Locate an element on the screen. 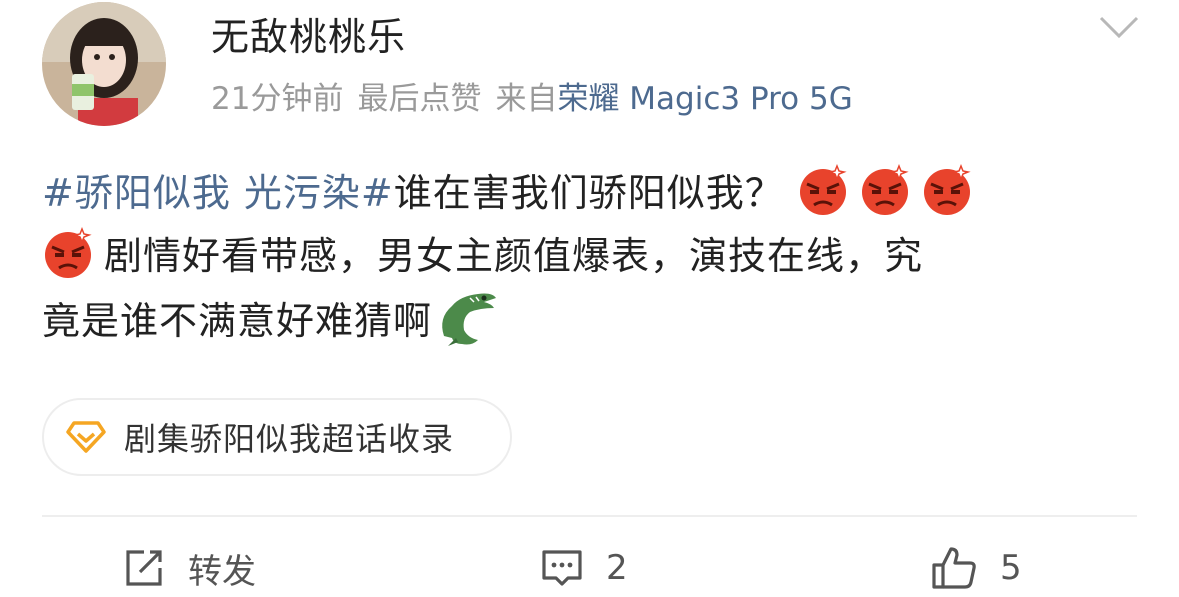 Image resolution: width=1179 pixels, height=597 pixels. content-text-line1: 谁在害我们骄阳似我？ is located at coordinates (588, 193).